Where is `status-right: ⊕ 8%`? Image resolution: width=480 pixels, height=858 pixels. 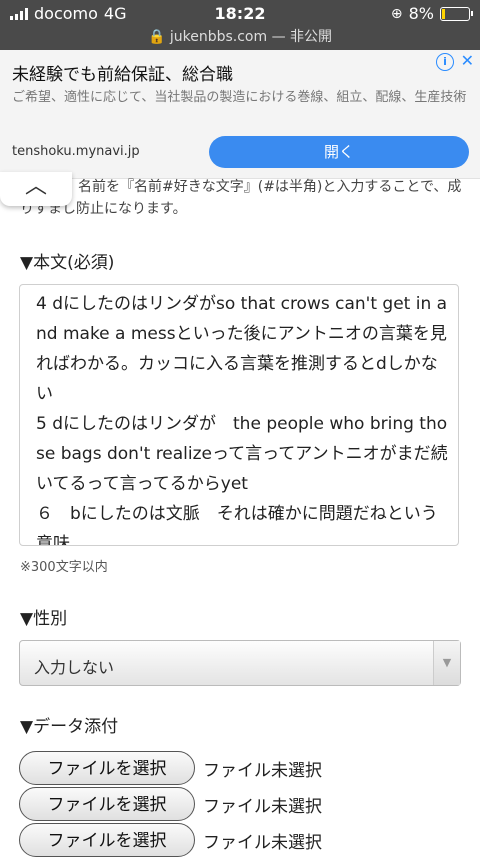
status-right: ⊕ 8% is located at coordinates (431, 13).